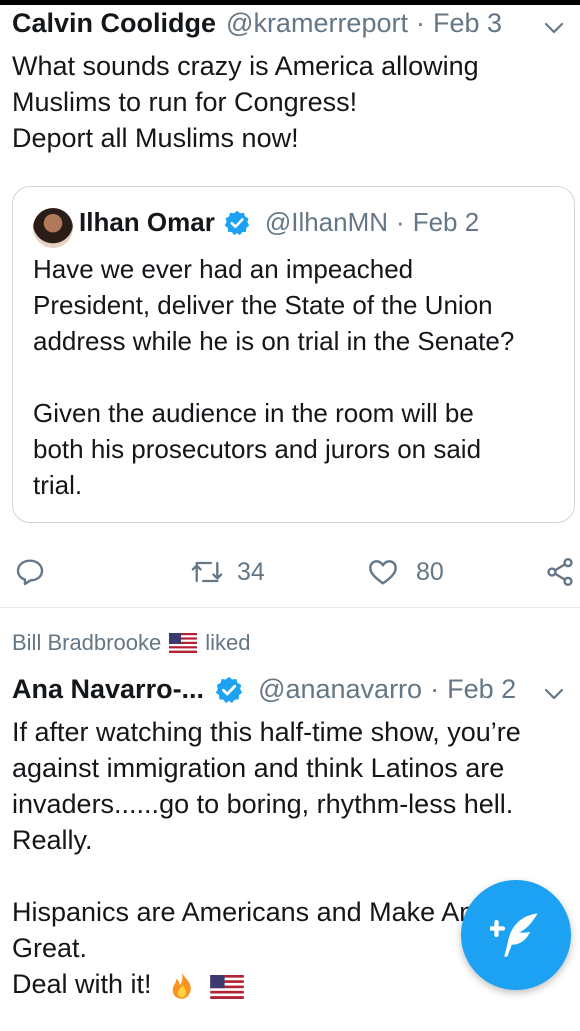 This screenshot has height=1031, width=580. Describe the element at coordinates (290, 607) in the screenshot. I see `tweet-divider` at that location.